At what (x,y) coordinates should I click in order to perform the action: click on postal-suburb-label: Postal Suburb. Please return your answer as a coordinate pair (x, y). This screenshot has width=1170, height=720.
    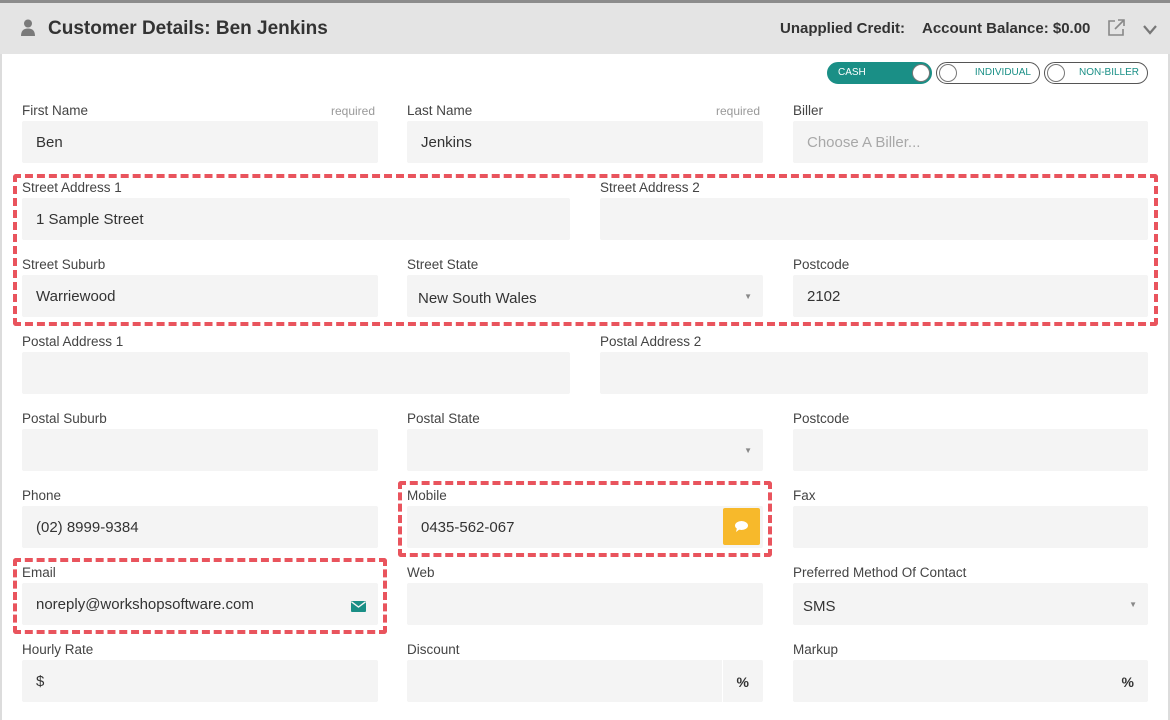
    Looking at the image, I should click on (64, 418).